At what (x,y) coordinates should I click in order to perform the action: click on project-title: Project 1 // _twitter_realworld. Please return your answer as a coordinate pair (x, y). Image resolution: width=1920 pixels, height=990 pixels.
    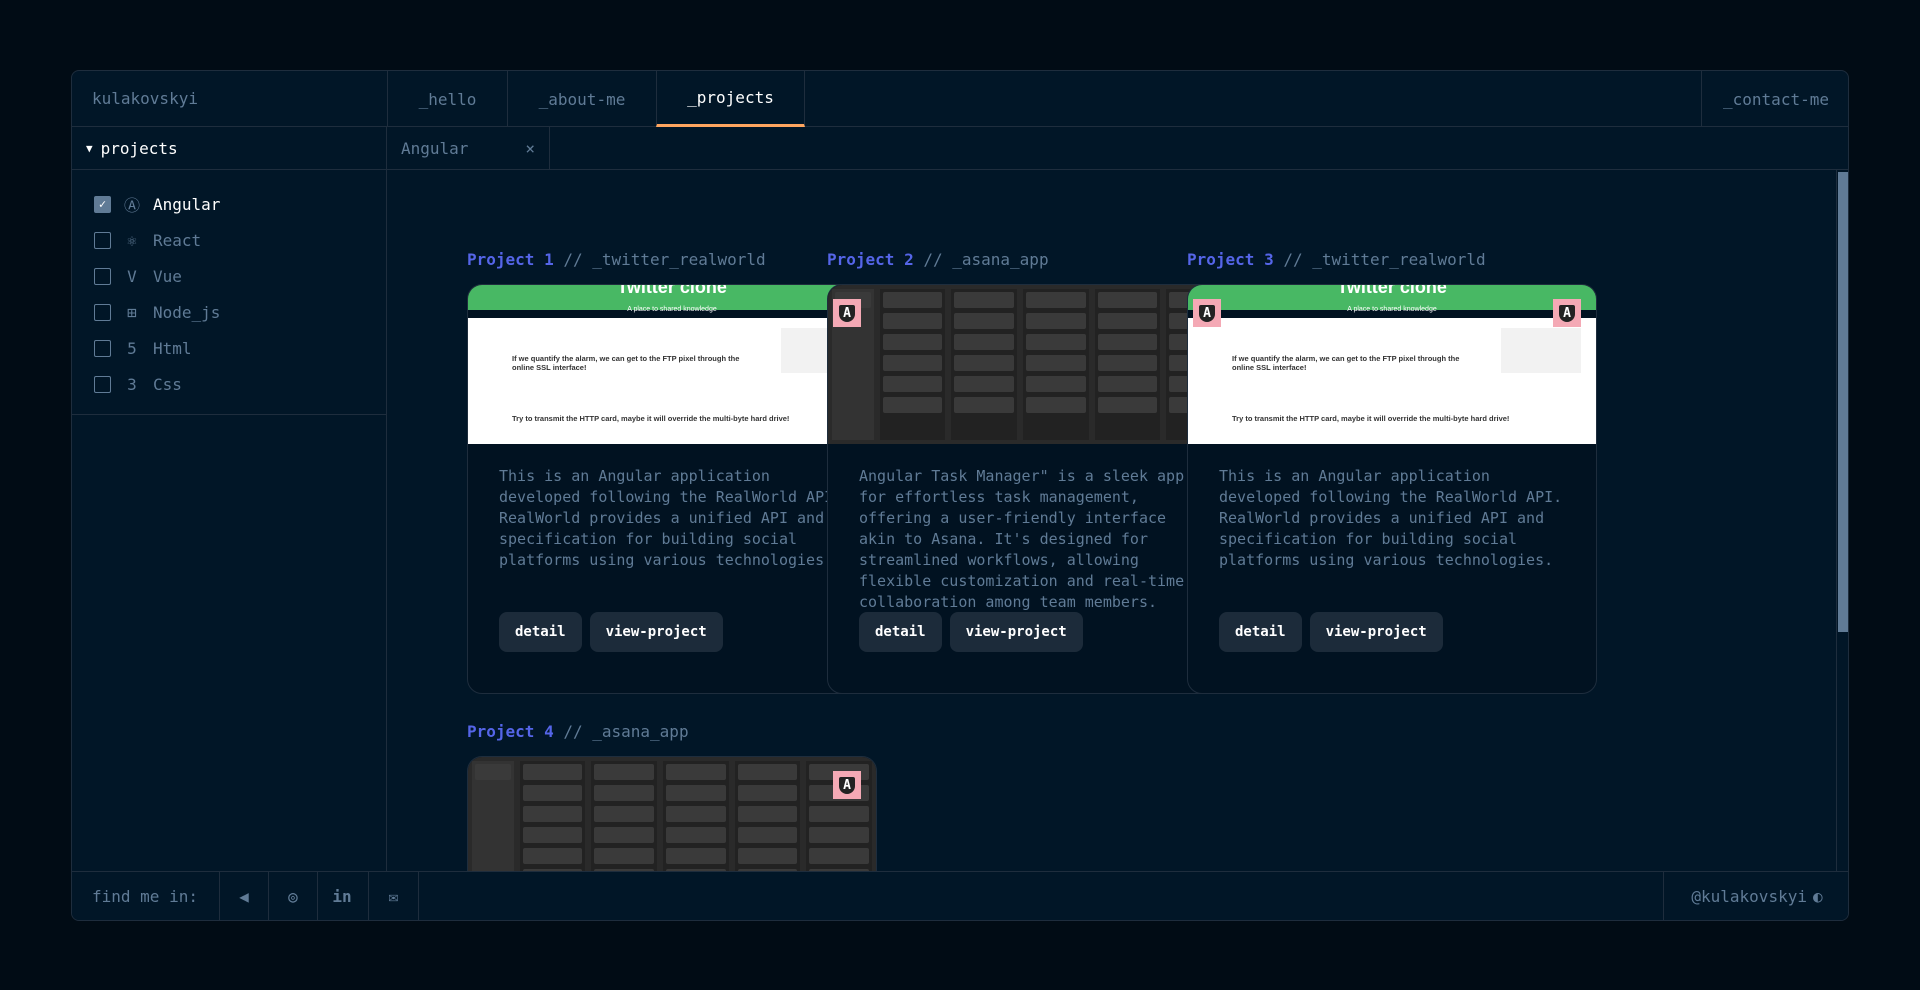
    Looking at the image, I should click on (672, 267).